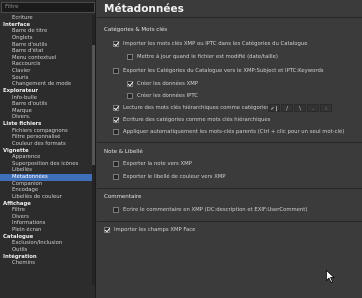 This screenshot has width=362, height=298. What do you see at coordinates (47, 217) in the screenshot?
I see `tree-item-divers: Divers` at bounding box center [47, 217].